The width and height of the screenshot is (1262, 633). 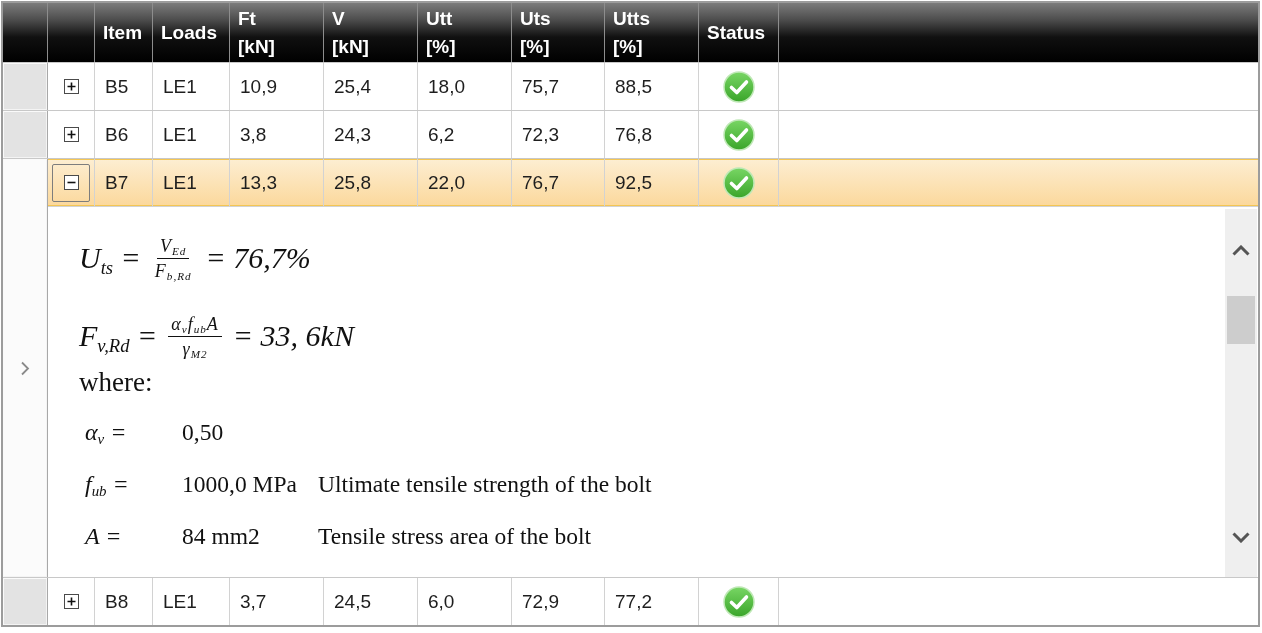 What do you see at coordinates (1241, 537) in the screenshot?
I see `chevron-down-icon` at bounding box center [1241, 537].